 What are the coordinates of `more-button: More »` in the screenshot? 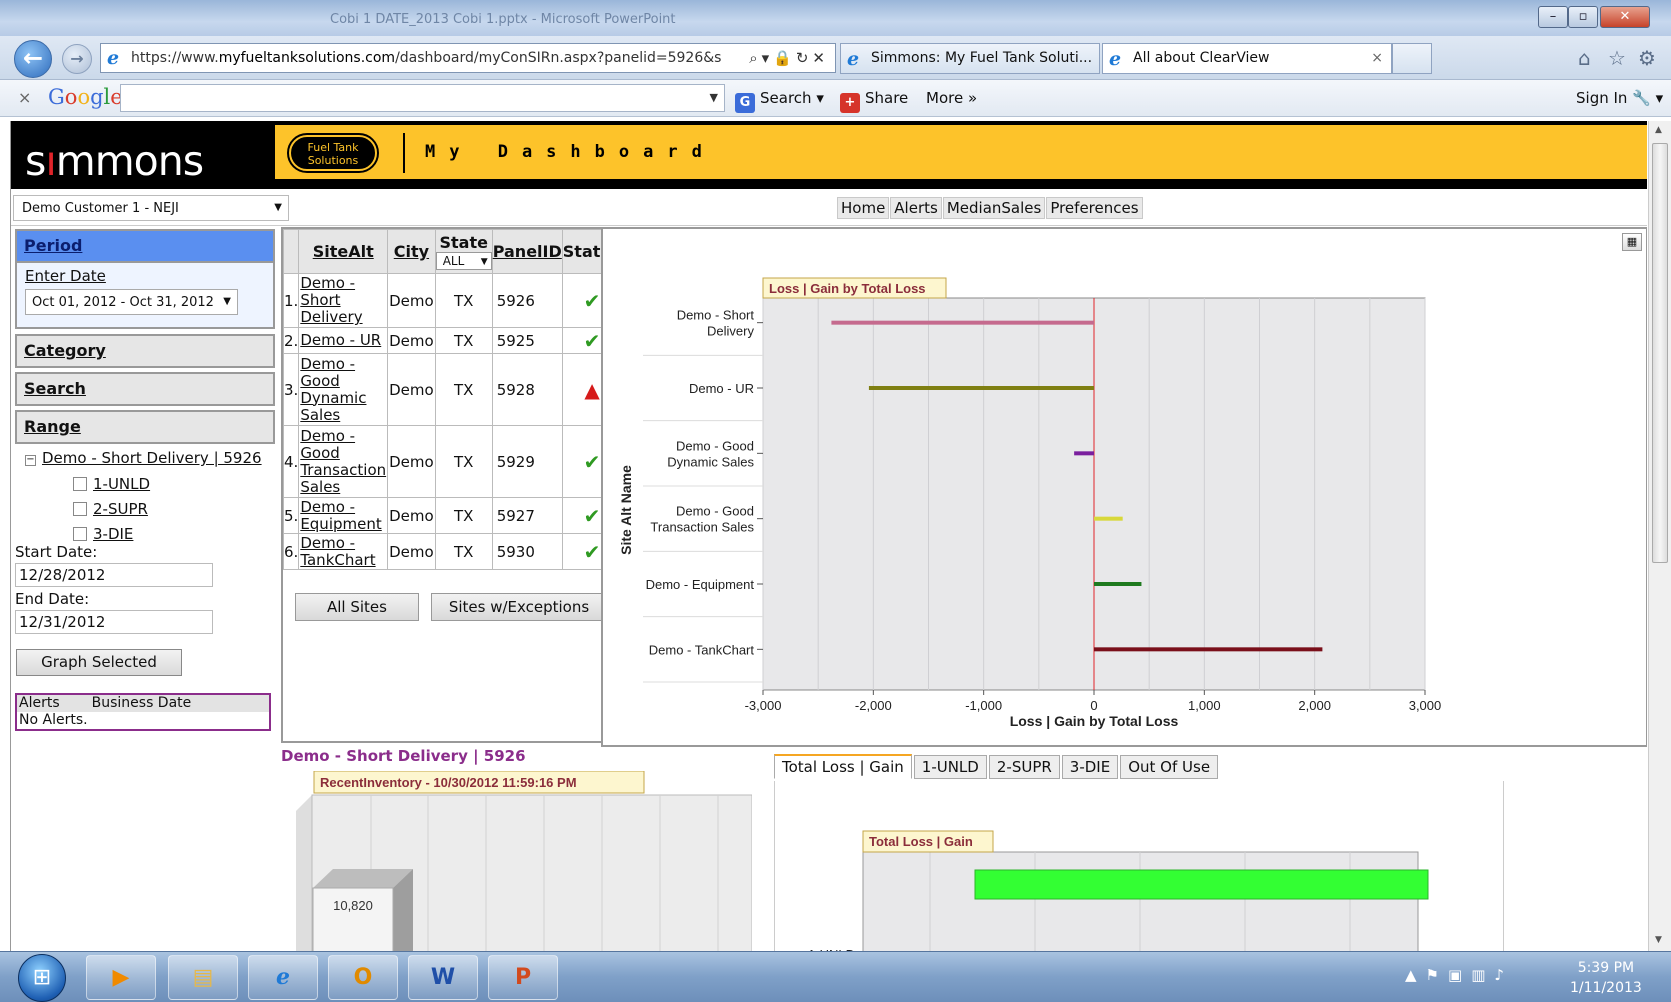 It's located at (951, 98).